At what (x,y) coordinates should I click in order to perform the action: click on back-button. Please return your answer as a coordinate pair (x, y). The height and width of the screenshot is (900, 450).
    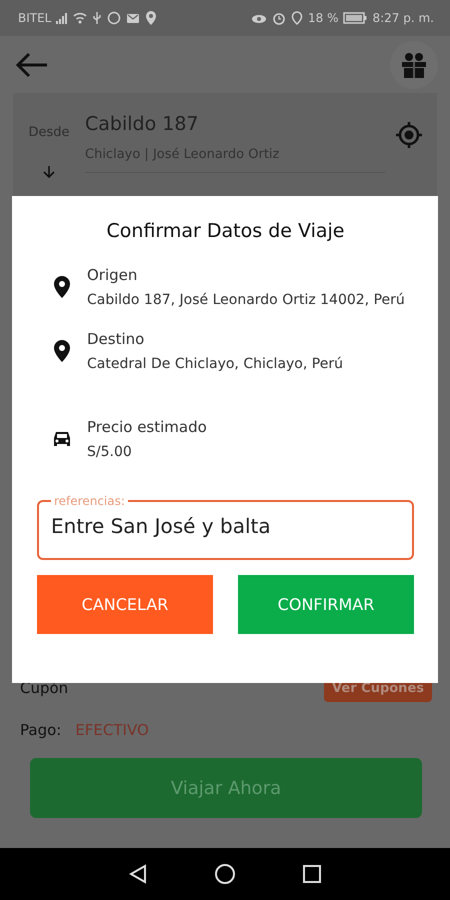
    Looking at the image, I should click on (32, 65).